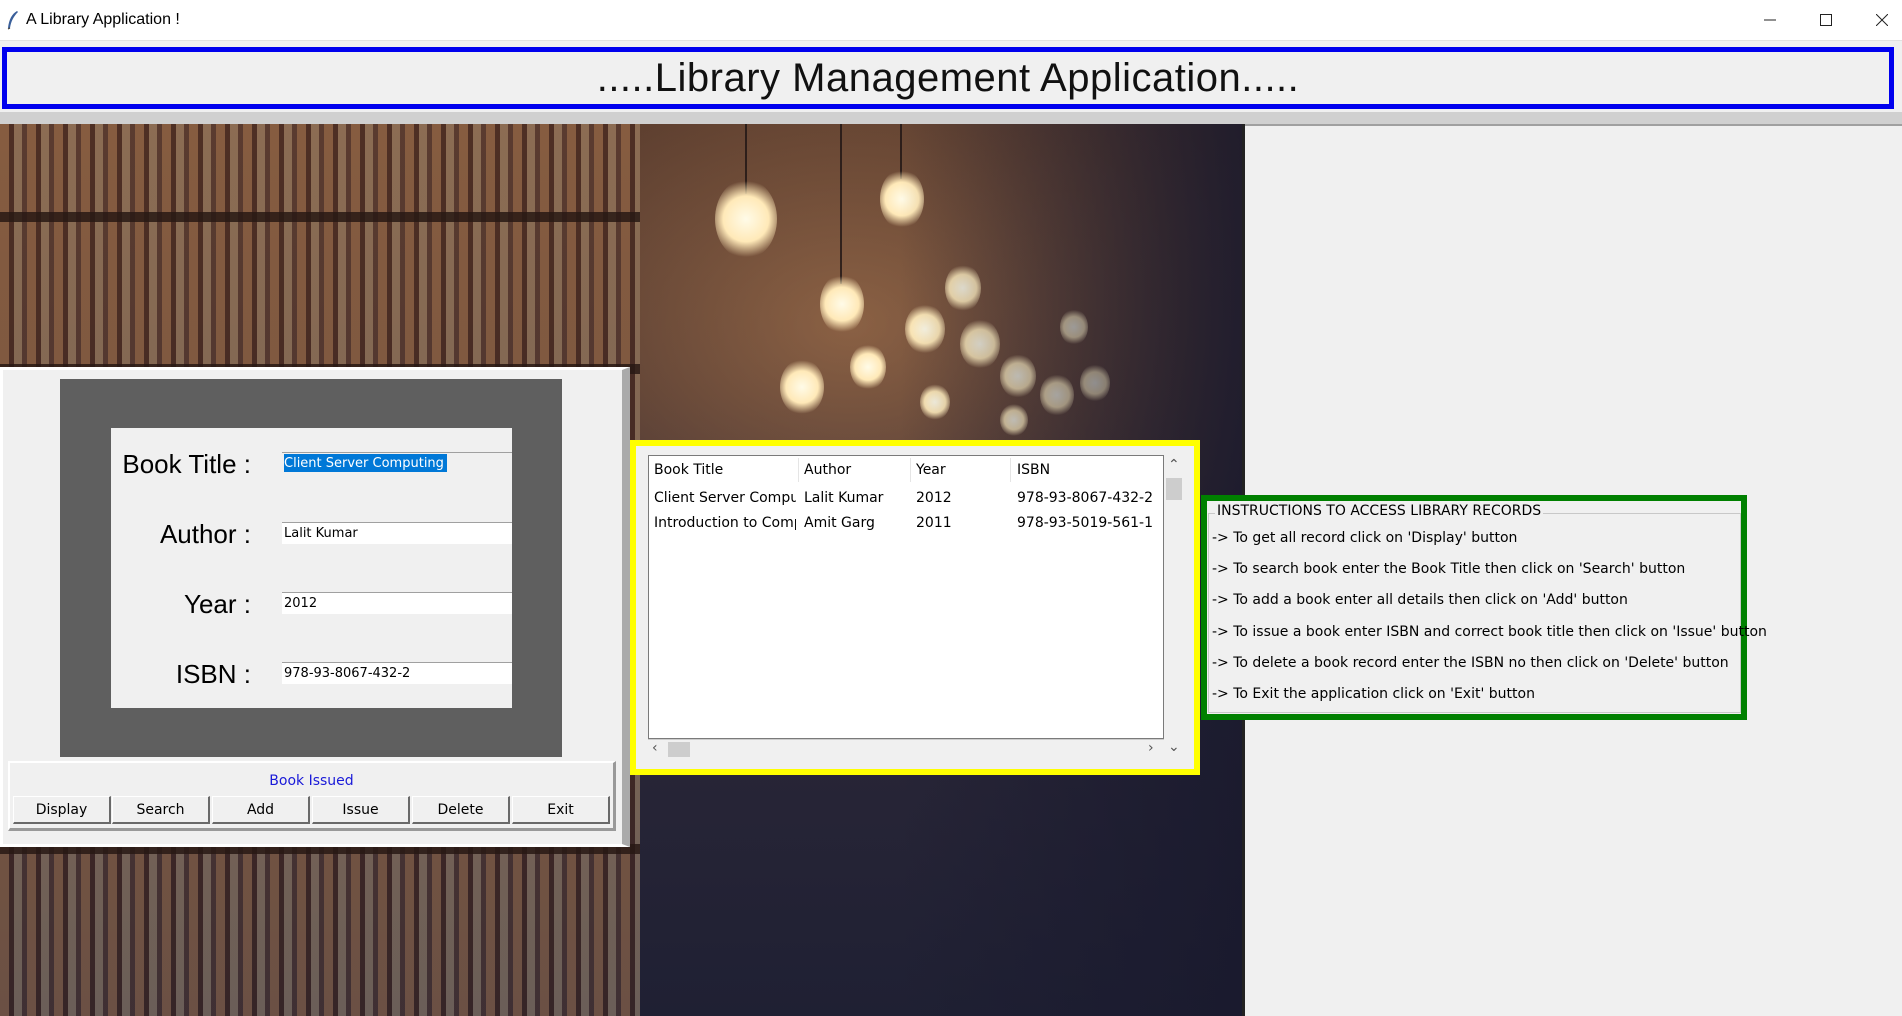 This screenshot has width=1902, height=1016. What do you see at coordinates (361, 810) in the screenshot?
I see `issue-button: Issue` at bounding box center [361, 810].